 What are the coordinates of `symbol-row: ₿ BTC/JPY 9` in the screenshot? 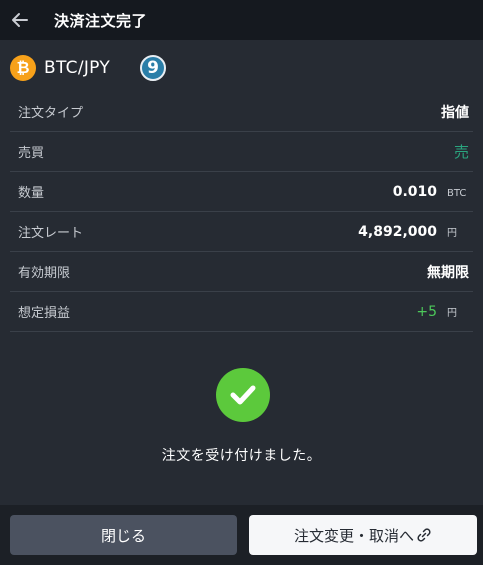 It's located at (88, 68).